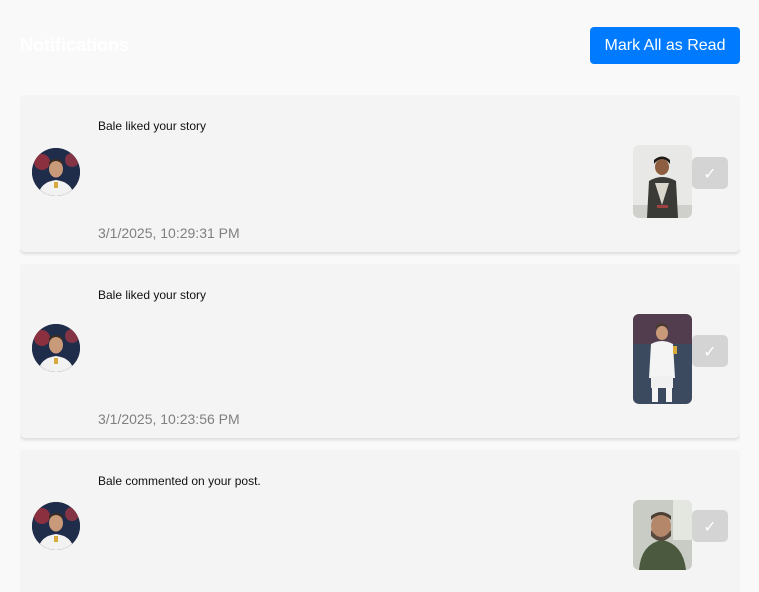 This screenshot has width=759, height=592. I want to click on notification-timestamp: 3/1/2025, 10:23:56 PM, so click(169, 419).